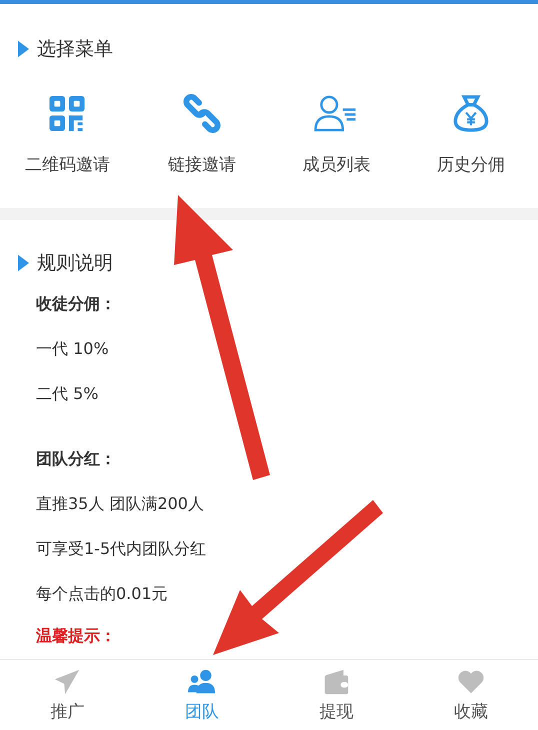  Describe the element at coordinates (201, 135) in the screenshot. I see `menu-item: 链接邀请` at that location.